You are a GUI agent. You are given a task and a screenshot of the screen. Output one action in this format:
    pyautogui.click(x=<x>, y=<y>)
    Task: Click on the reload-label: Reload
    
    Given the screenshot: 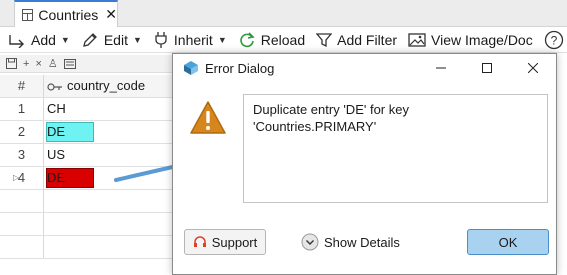 What is the action you would take?
    pyautogui.click(x=283, y=39)
    